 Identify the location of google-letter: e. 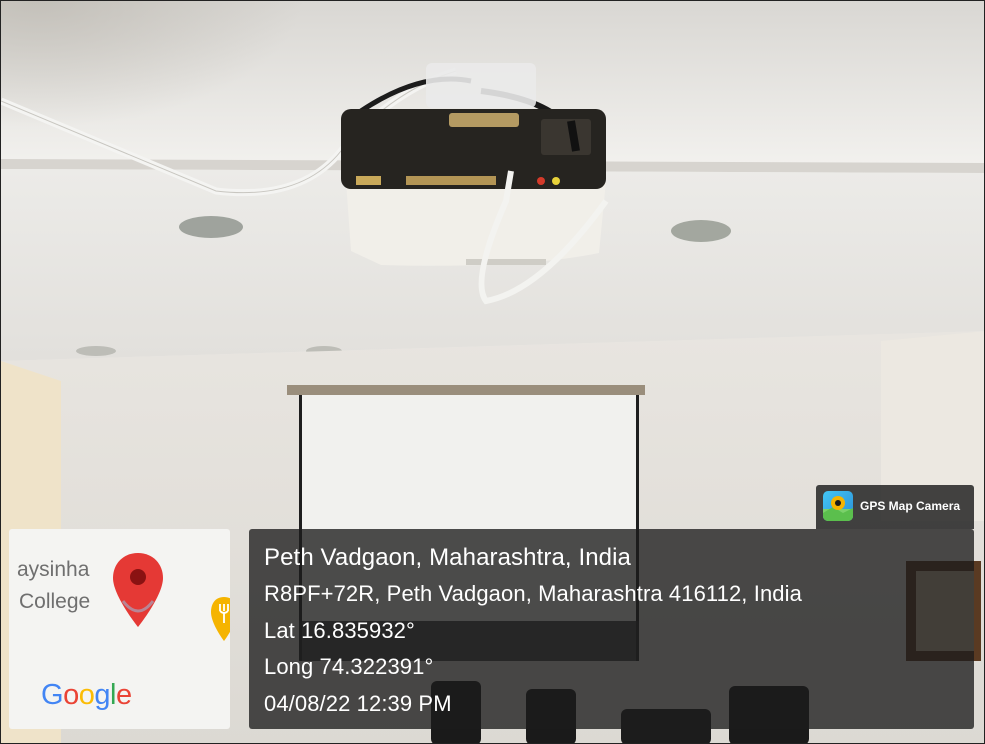
(123, 695).